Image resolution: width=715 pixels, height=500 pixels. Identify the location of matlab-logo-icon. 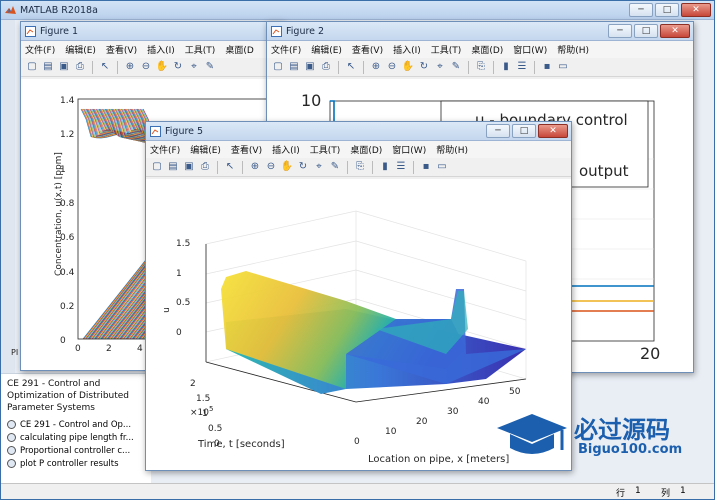
(10, 10).